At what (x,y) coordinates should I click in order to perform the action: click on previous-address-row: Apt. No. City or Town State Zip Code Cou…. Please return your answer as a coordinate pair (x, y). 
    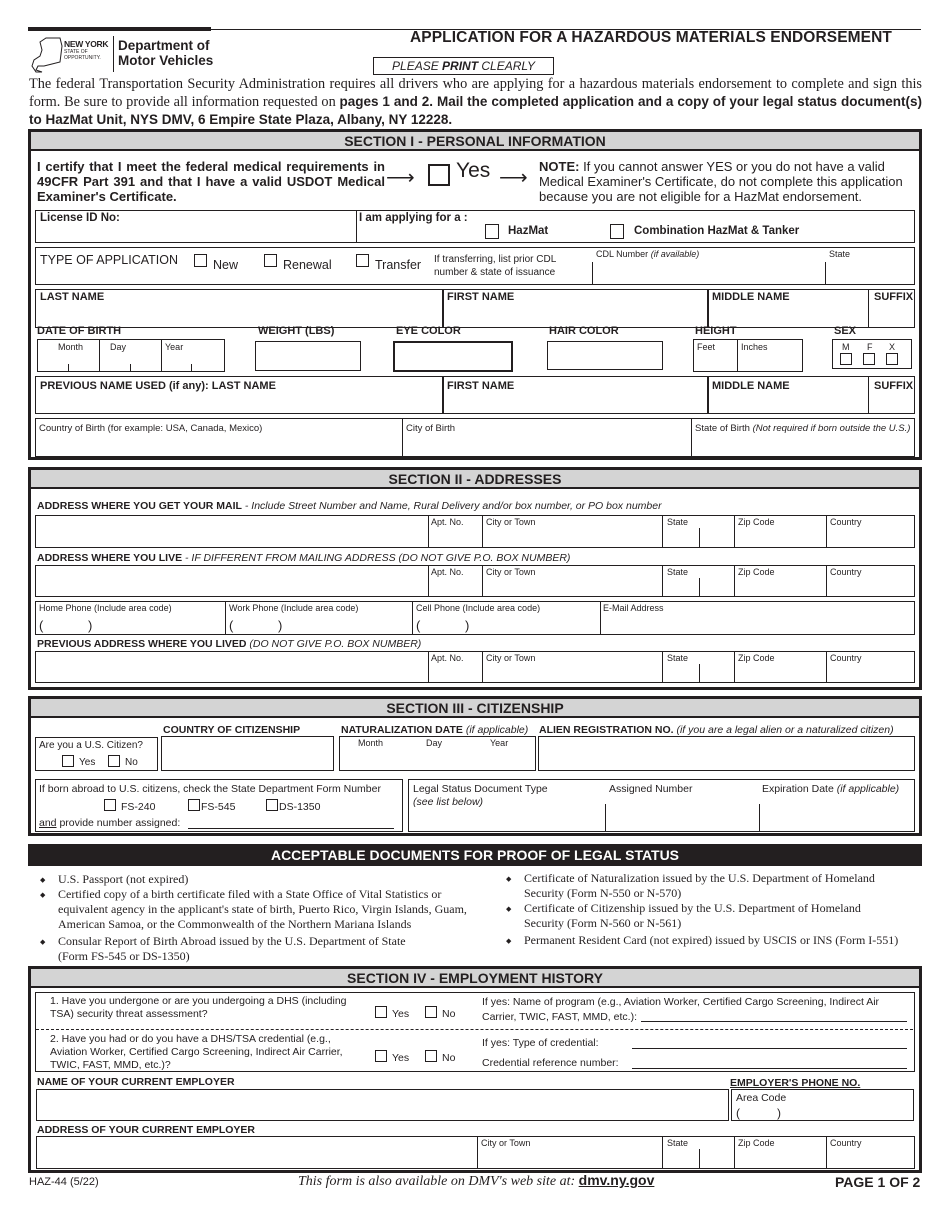
    Looking at the image, I should click on (475, 667).